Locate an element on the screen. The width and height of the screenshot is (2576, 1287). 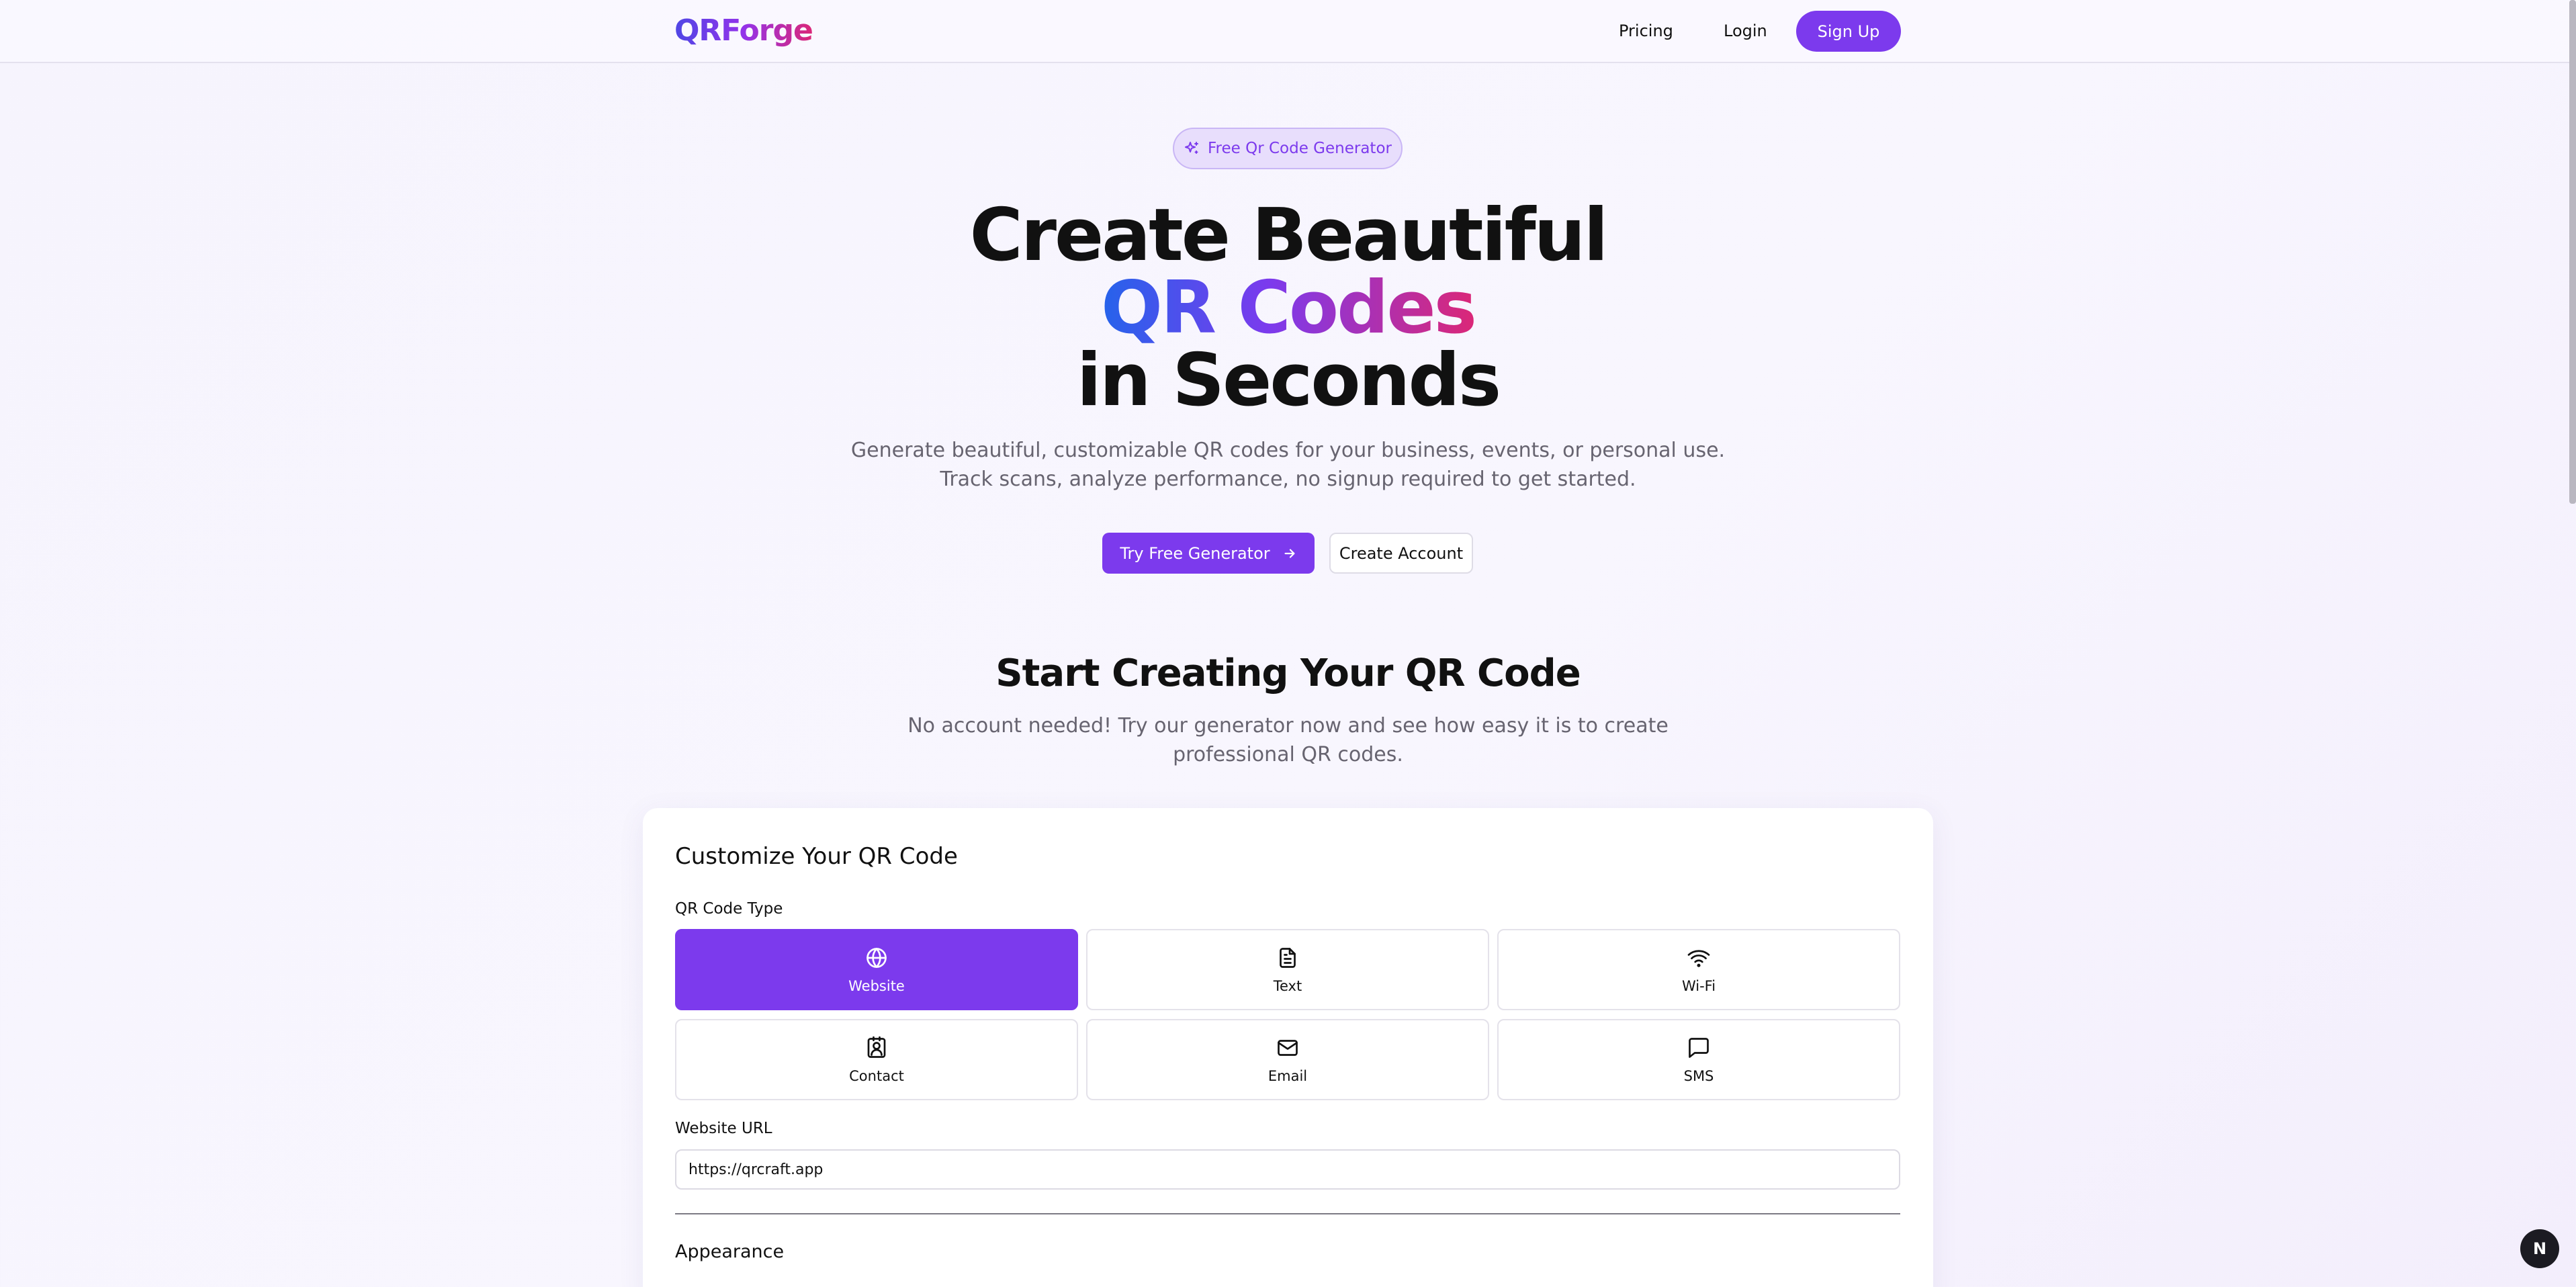
wifi-icon is located at coordinates (1699, 958).